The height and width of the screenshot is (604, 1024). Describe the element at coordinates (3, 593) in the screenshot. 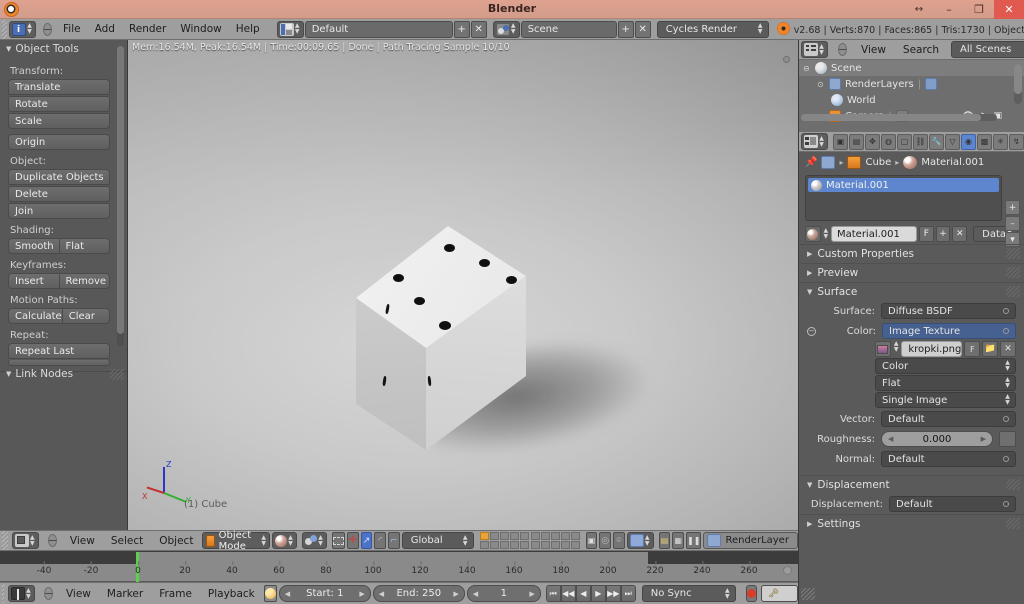

I see `timeline-grip` at that location.